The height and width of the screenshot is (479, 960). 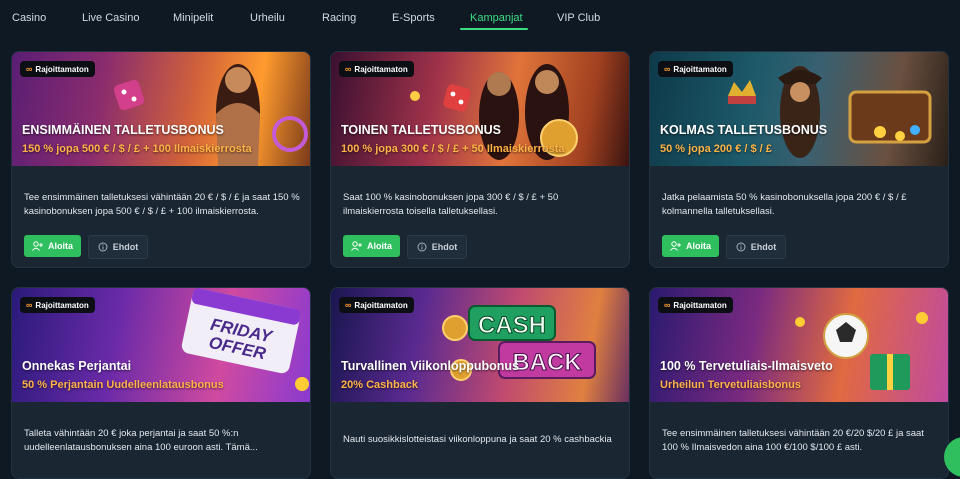 I want to click on promo-subtitle: 20% Cashback, so click(x=380, y=385).